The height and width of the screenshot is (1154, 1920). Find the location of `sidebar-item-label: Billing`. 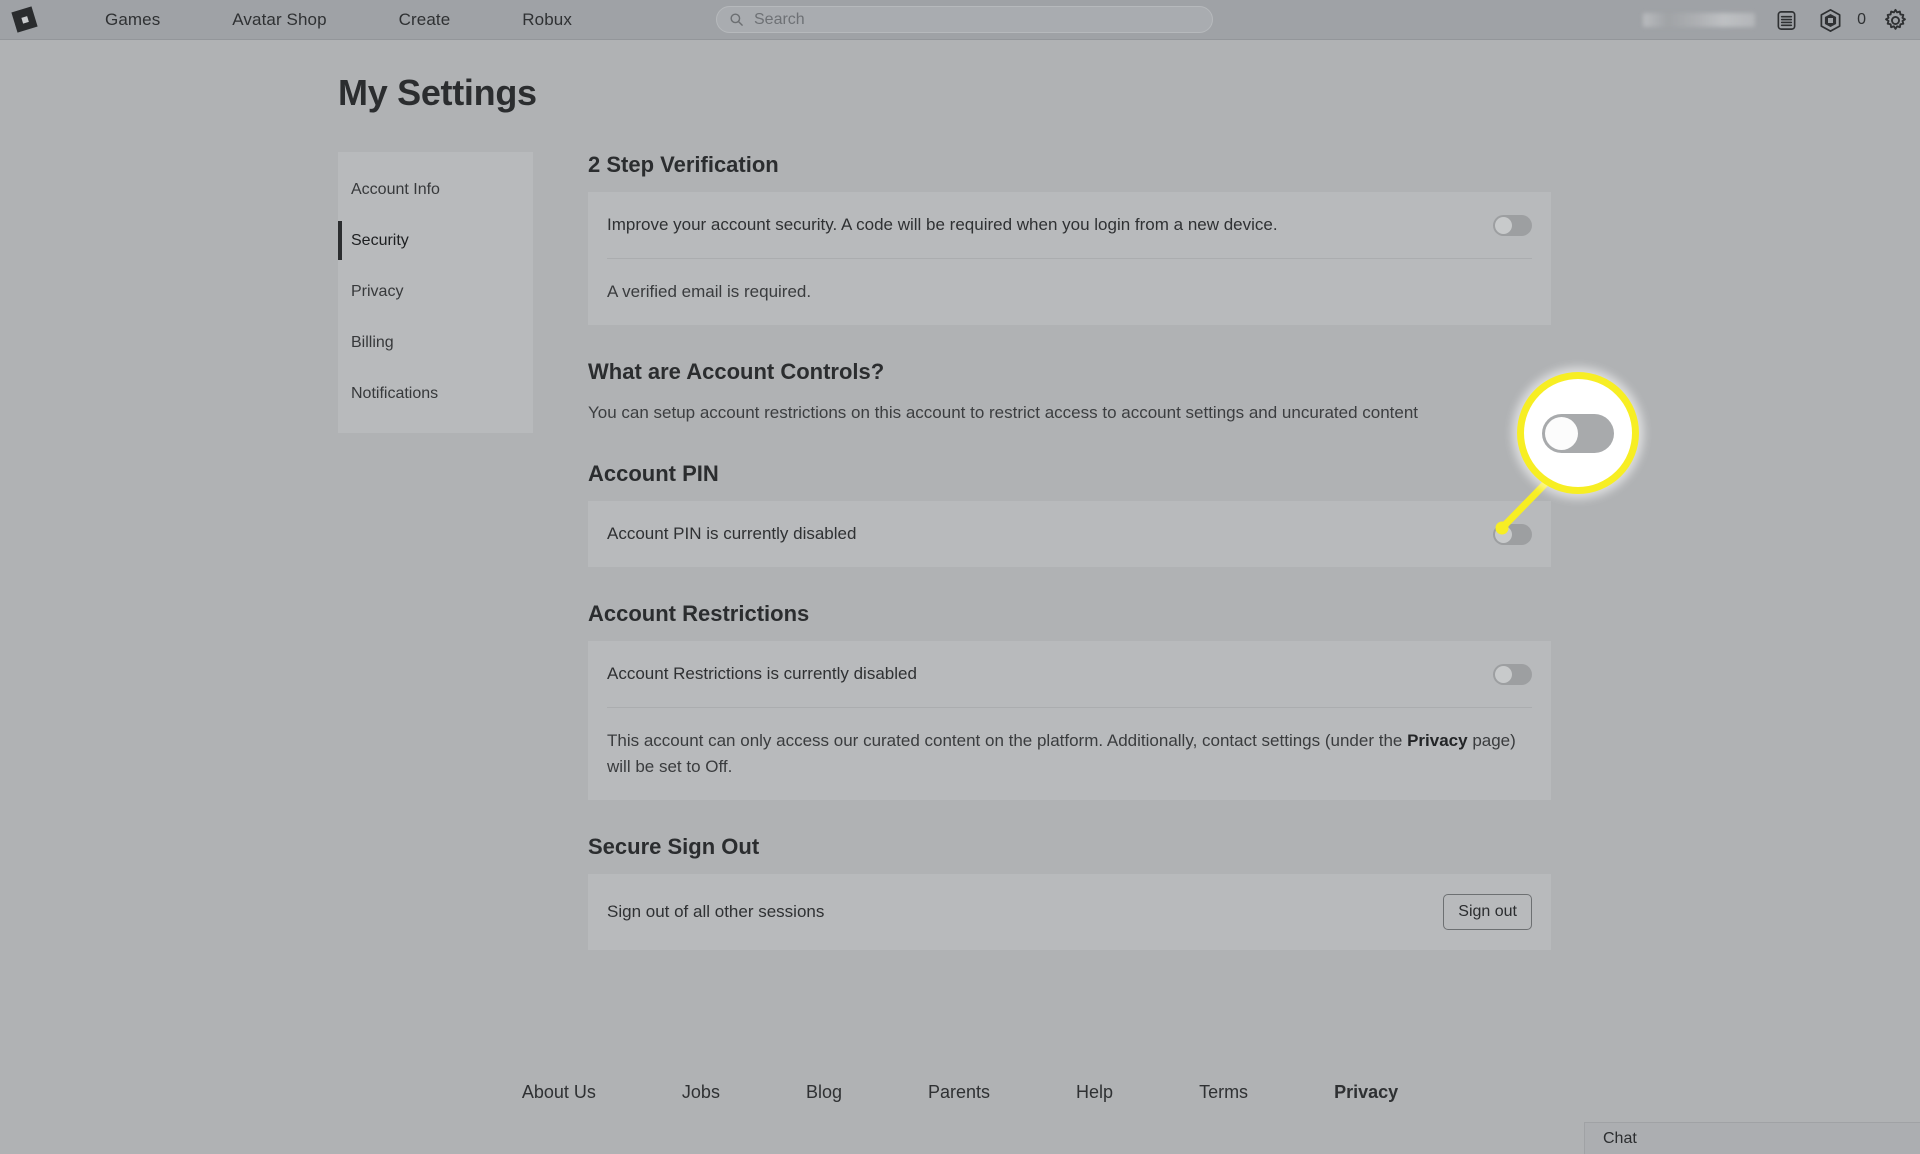

sidebar-item-label: Billing is located at coordinates (372, 342).